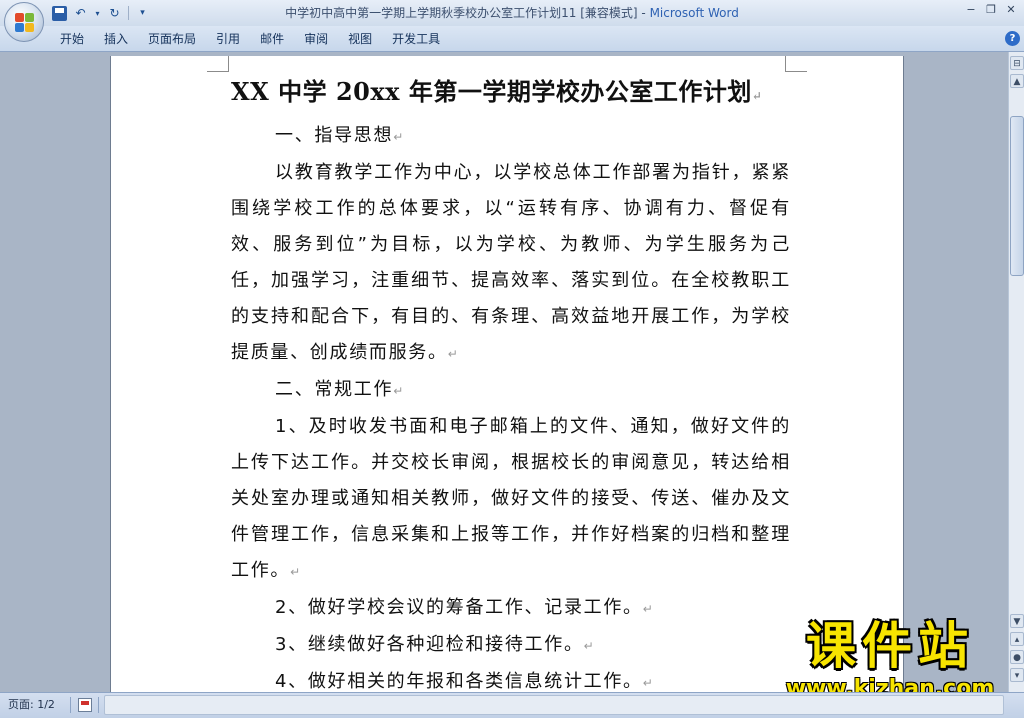  I want to click on vertical-scrollbar: ⊟ ▲ ▼ ▴ ● ▾, so click(1016, 372).